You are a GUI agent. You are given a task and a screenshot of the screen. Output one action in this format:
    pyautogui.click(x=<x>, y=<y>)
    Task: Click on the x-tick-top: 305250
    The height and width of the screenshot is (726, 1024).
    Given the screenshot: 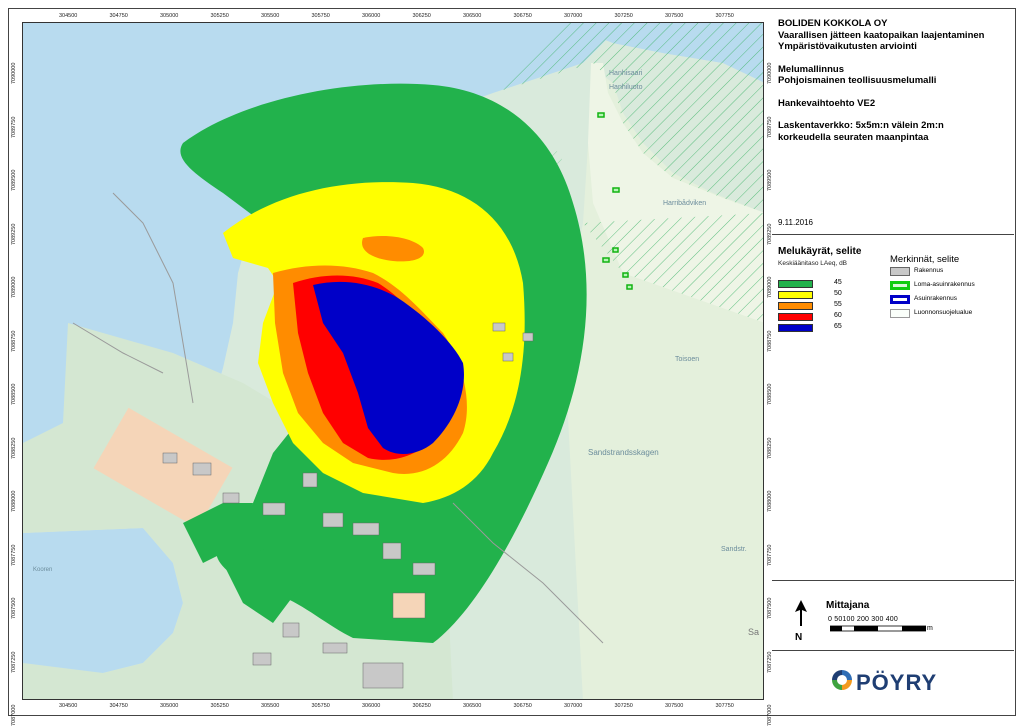 What is the action you would take?
    pyautogui.click(x=219, y=16)
    